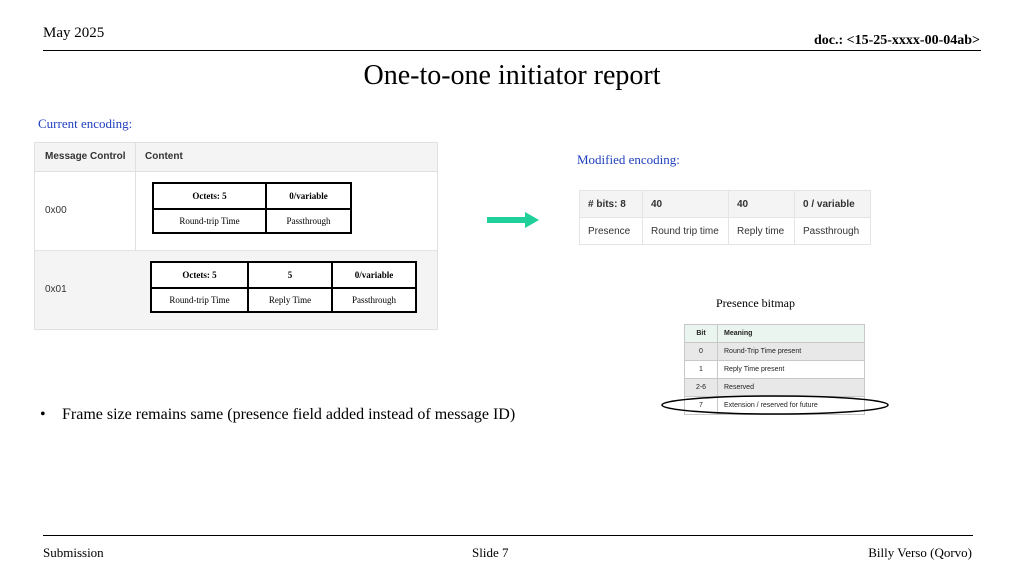  Describe the element at coordinates (73, 552) in the screenshot. I see `footer-submission: Submission` at that location.